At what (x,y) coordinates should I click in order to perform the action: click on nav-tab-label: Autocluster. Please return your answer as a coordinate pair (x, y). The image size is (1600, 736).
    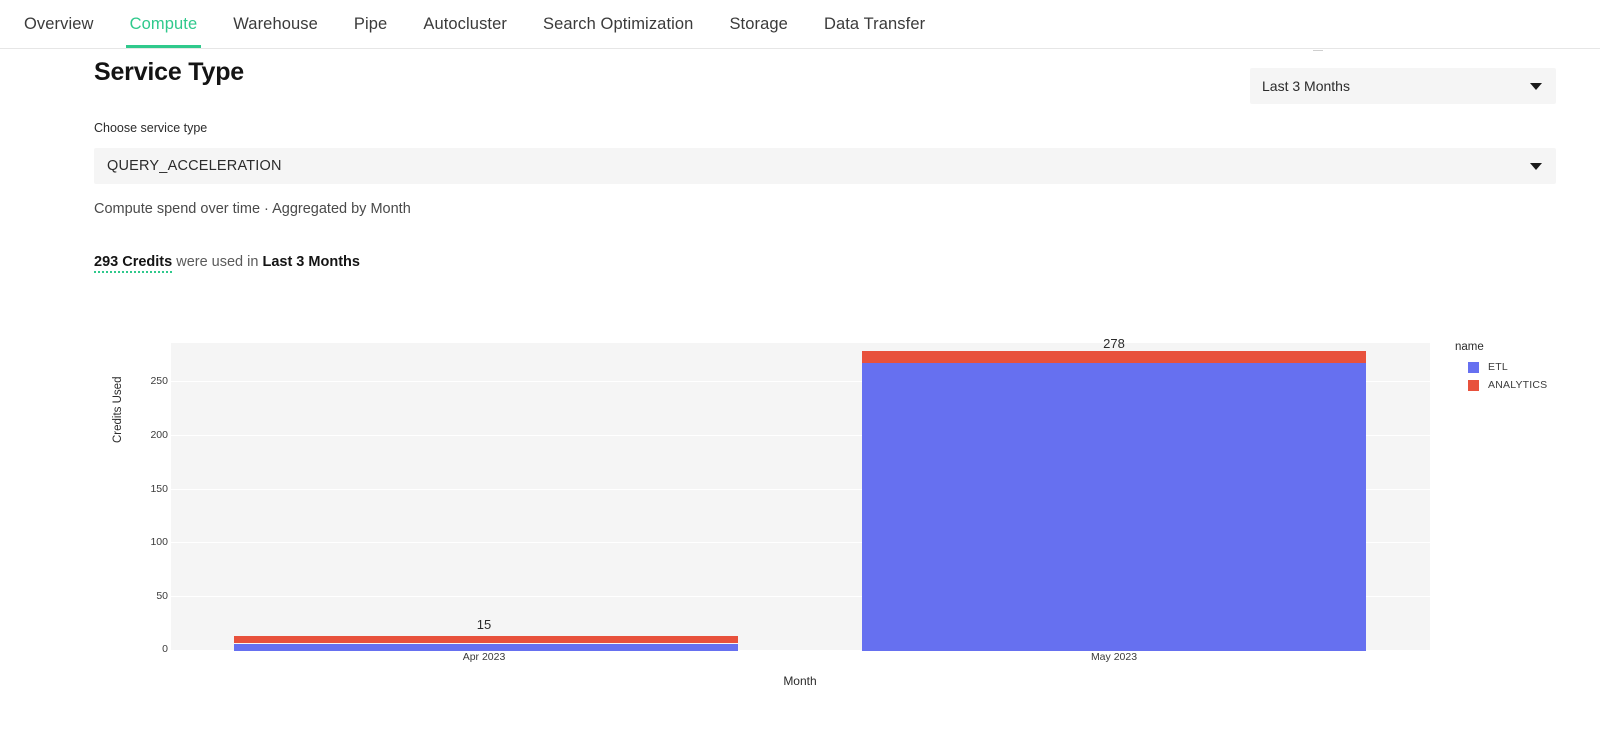
    Looking at the image, I should click on (465, 23).